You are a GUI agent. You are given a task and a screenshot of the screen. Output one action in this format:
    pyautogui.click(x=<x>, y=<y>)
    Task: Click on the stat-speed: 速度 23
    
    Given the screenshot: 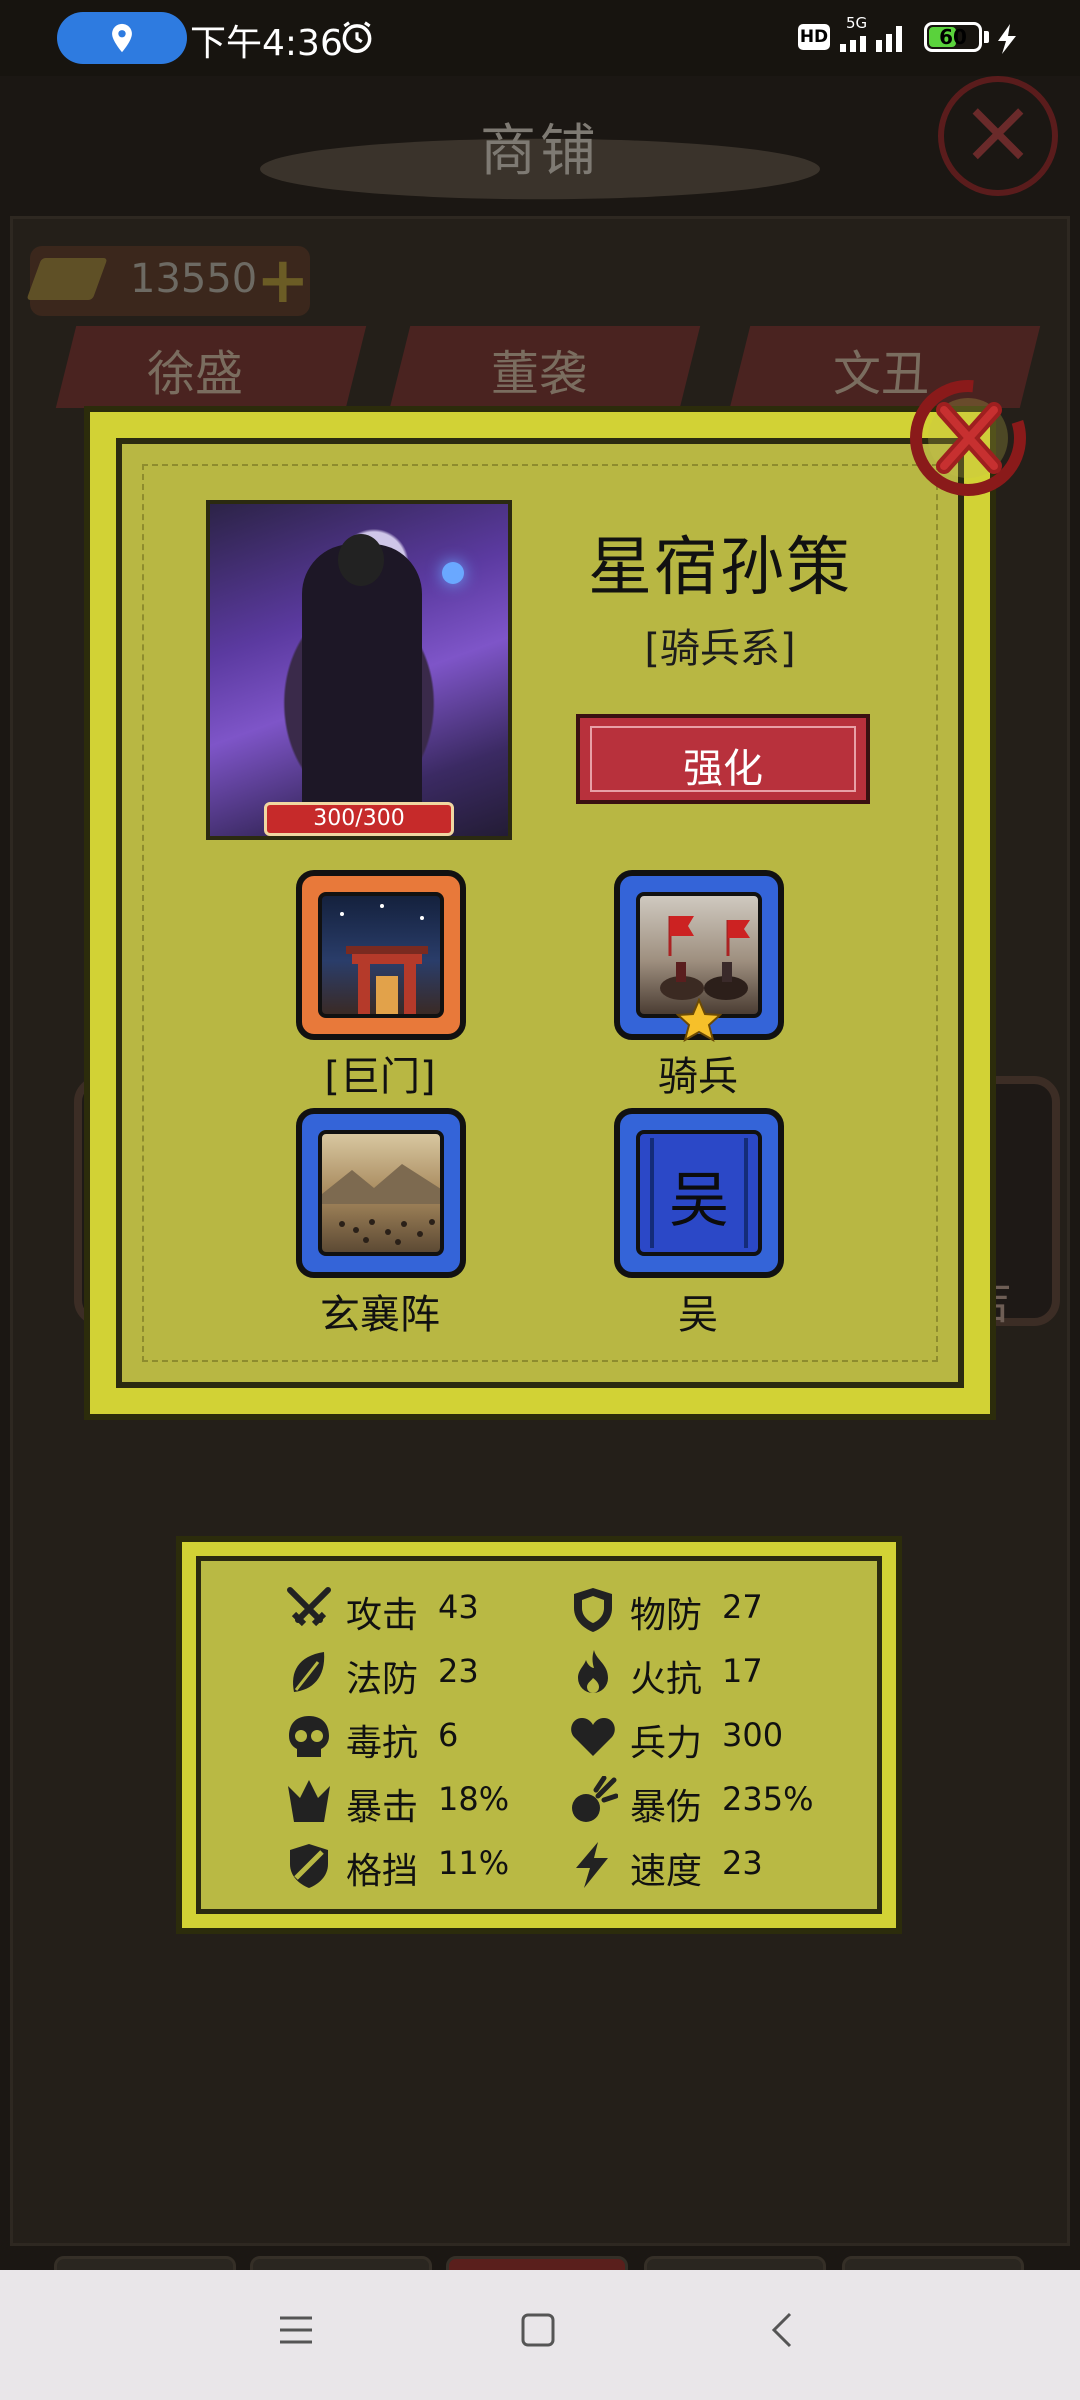 What is the action you would take?
    pyautogui.click(x=718, y=1864)
    